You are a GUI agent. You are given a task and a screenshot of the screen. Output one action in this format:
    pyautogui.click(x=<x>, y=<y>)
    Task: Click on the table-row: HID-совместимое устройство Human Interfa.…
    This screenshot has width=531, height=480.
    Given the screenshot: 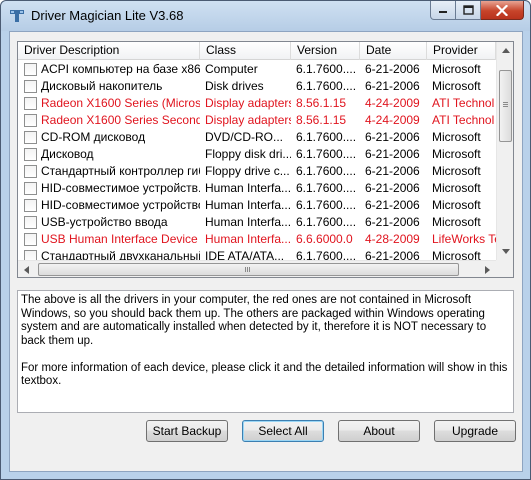 What is the action you would take?
    pyautogui.click(x=257, y=205)
    